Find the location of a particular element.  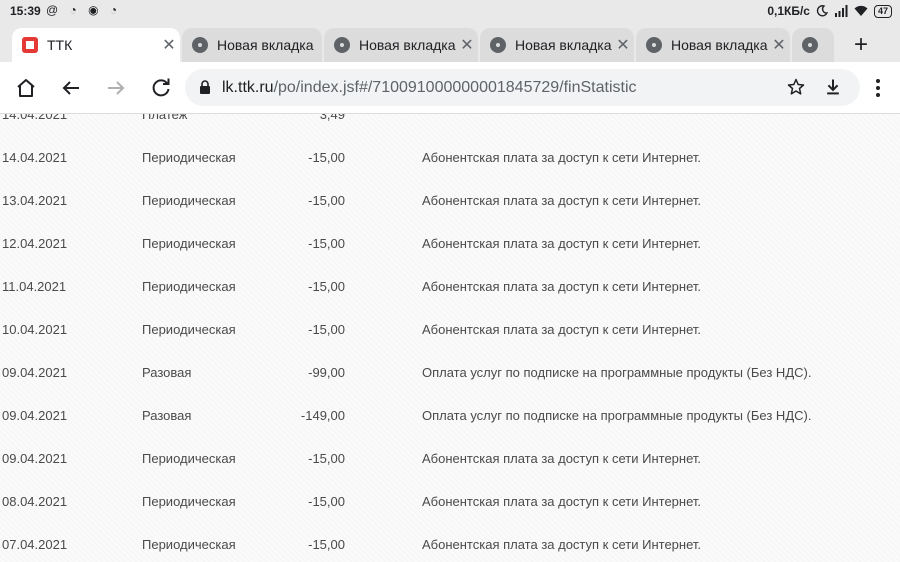

home-icon is located at coordinates (26, 88).